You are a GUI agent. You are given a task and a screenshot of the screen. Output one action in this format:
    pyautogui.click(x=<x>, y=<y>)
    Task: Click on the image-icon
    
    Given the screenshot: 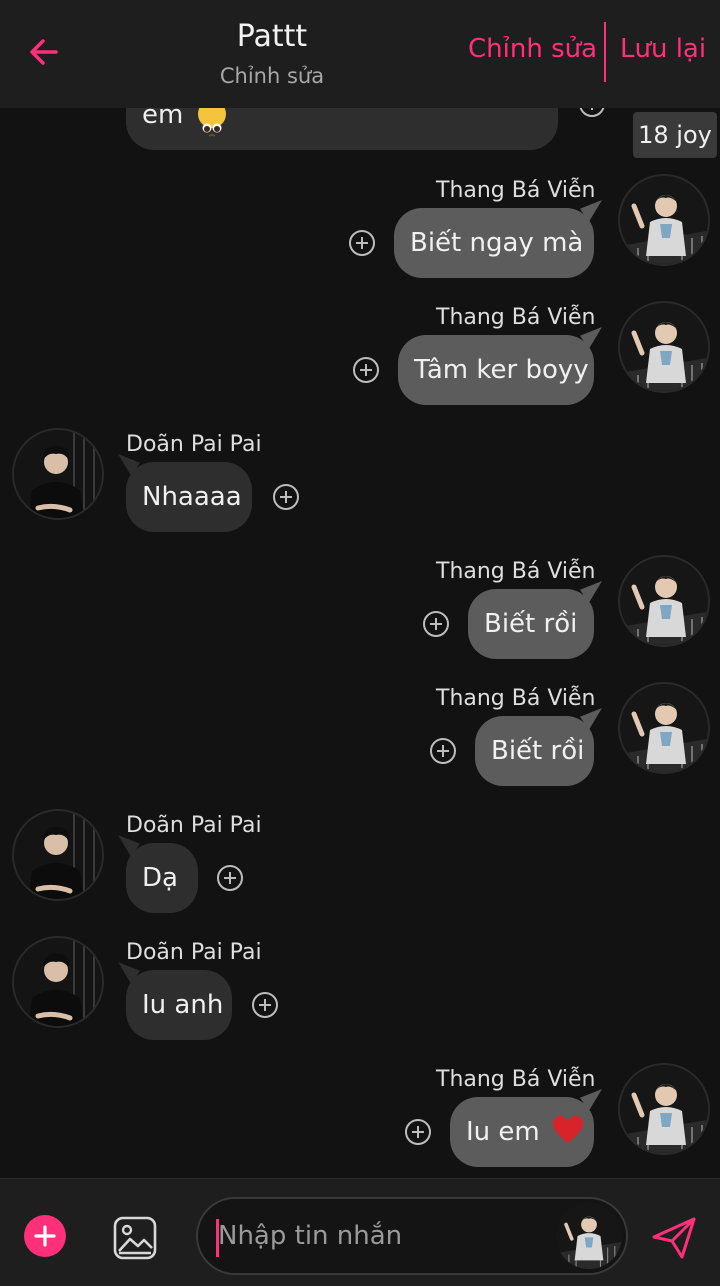 What is the action you would take?
    pyautogui.click(x=135, y=1238)
    